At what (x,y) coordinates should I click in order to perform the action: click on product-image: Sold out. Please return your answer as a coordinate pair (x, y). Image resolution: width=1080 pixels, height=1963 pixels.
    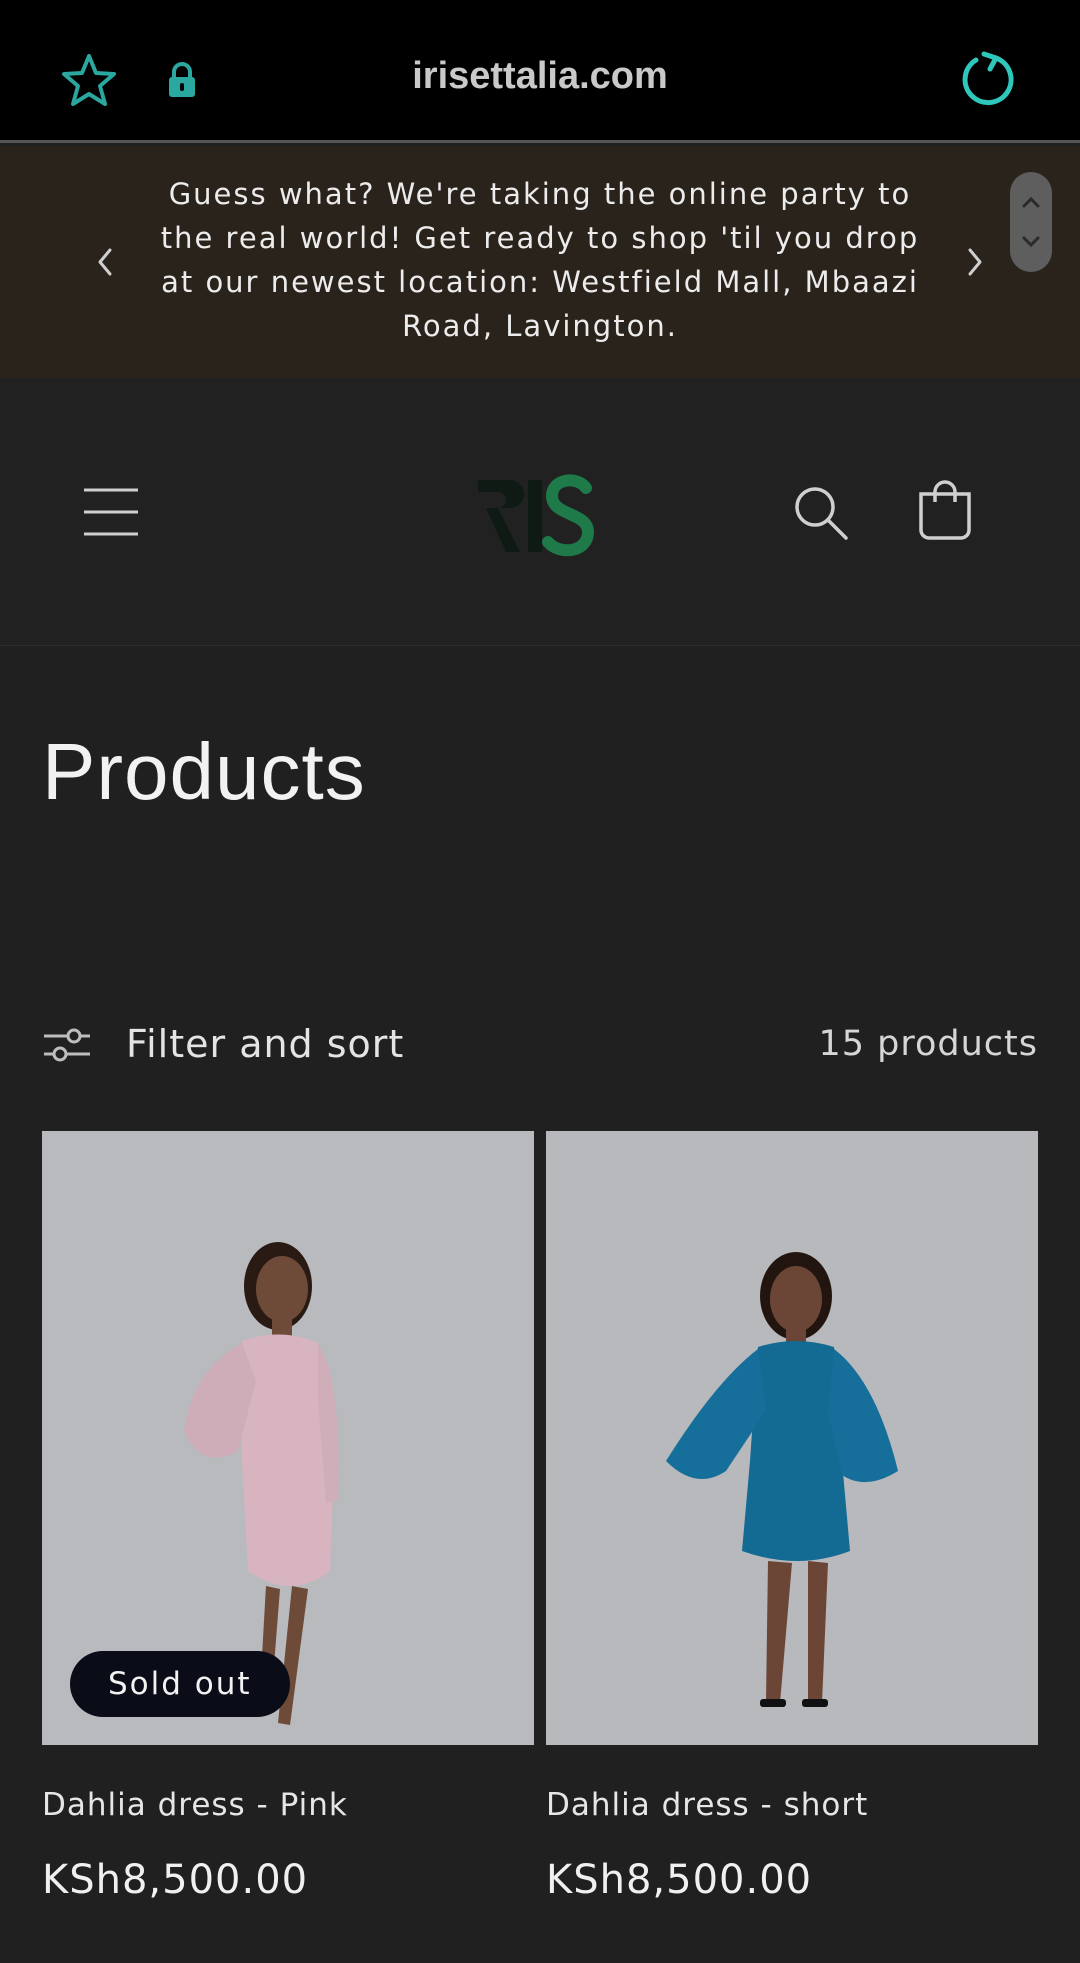
    Looking at the image, I should click on (288, 1438).